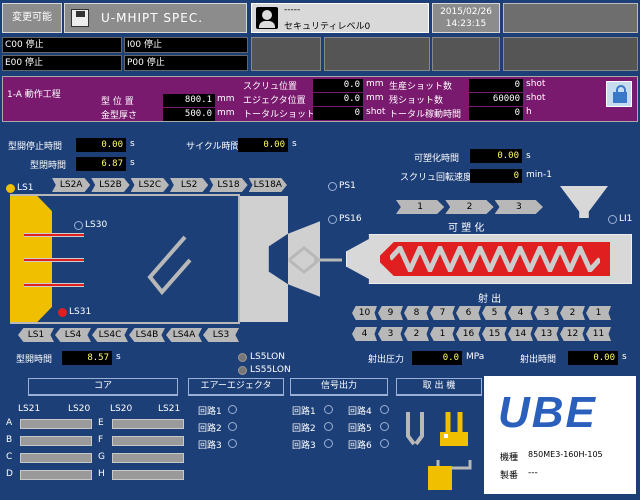 The width and height of the screenshot is (640, 500). What do you see at coordinates (284, 115) in the screenshot?
I see `total-shot-label: トータルショット数` at bounding box center [284, 115].